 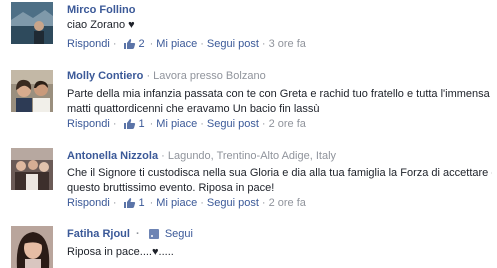 I want to click on comment-author: Fatiha Rjoul · Segui, so click(x=130, y=234).